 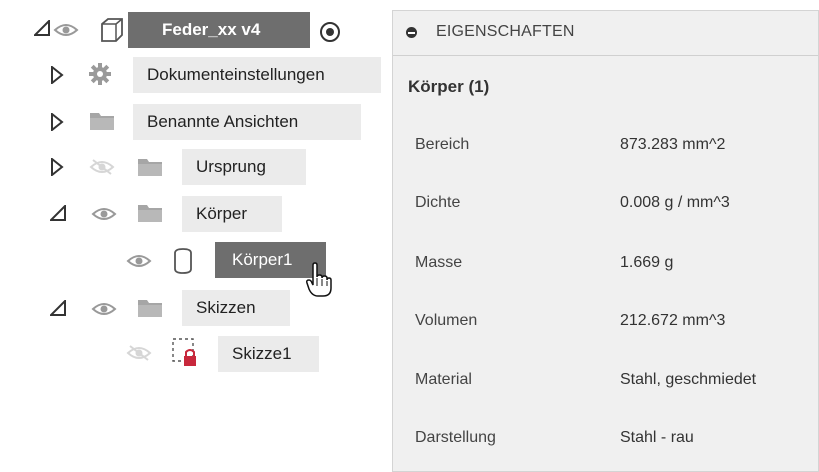 I want to click on prop-value-masse: 1.669 g, so click(x=647, y=262).